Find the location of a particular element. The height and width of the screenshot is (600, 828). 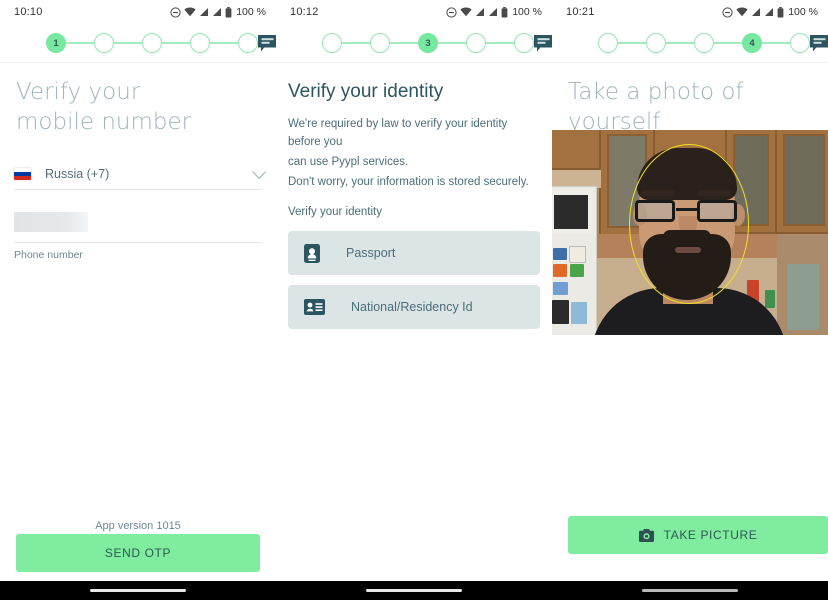

progress-stepper: 4 is located at coordinates (690, 43).